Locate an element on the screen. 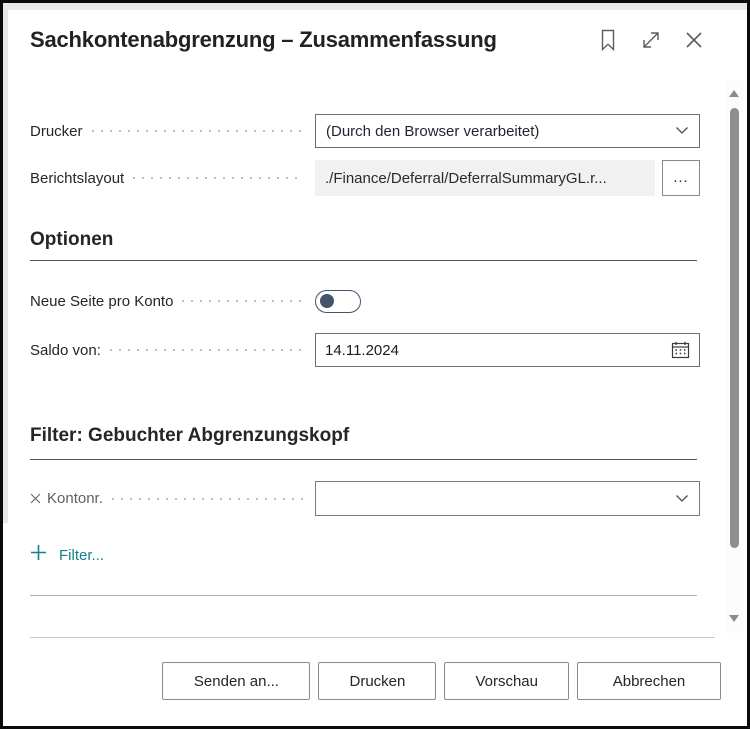 This screenshot has width=750, height=729. new-page-per-account-row: Neue Seite pro Konto is located at coordinates (363, 301).